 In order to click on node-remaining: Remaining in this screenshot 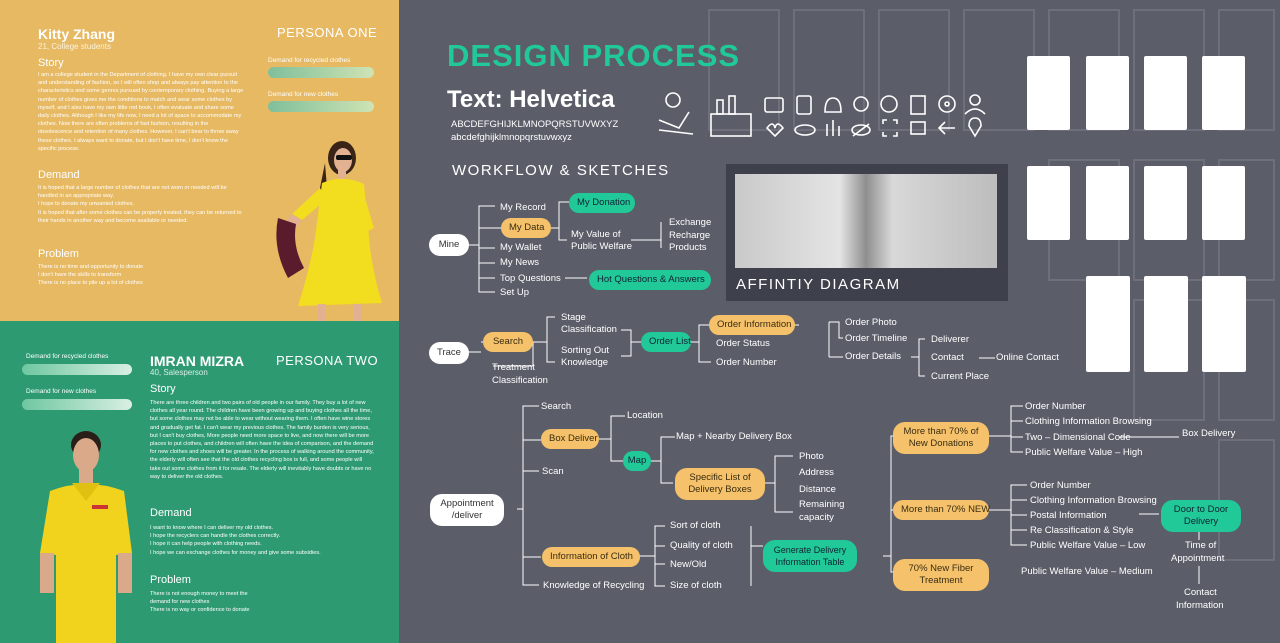, I will do `click(821, 504)`.